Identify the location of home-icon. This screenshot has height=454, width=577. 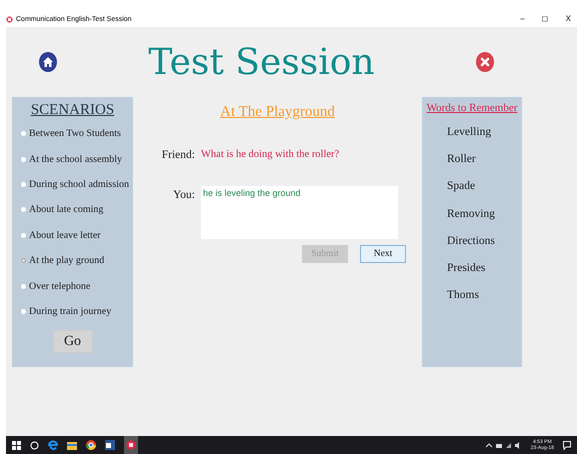
(48, 62).